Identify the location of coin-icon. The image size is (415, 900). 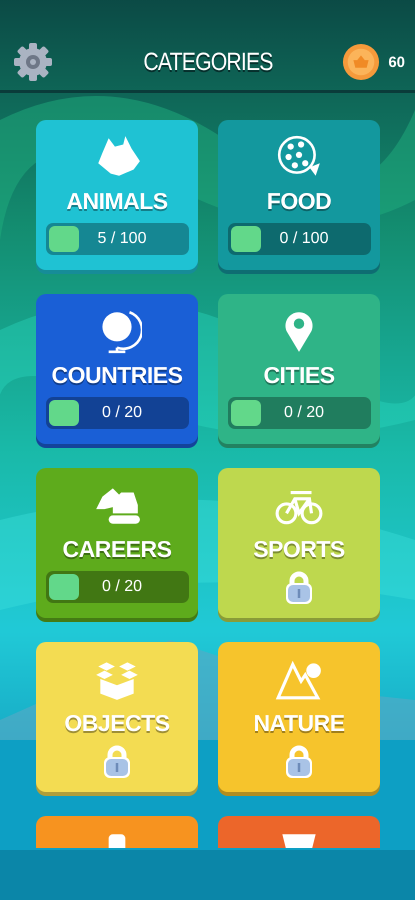
(361, 62).